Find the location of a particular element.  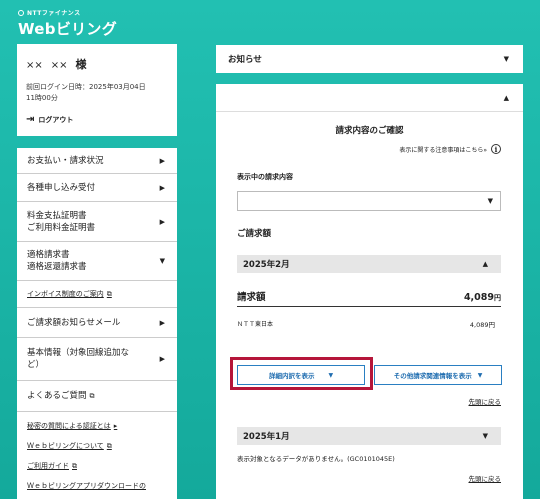

user-name-2: ×× is located at coordinates (59, 65).